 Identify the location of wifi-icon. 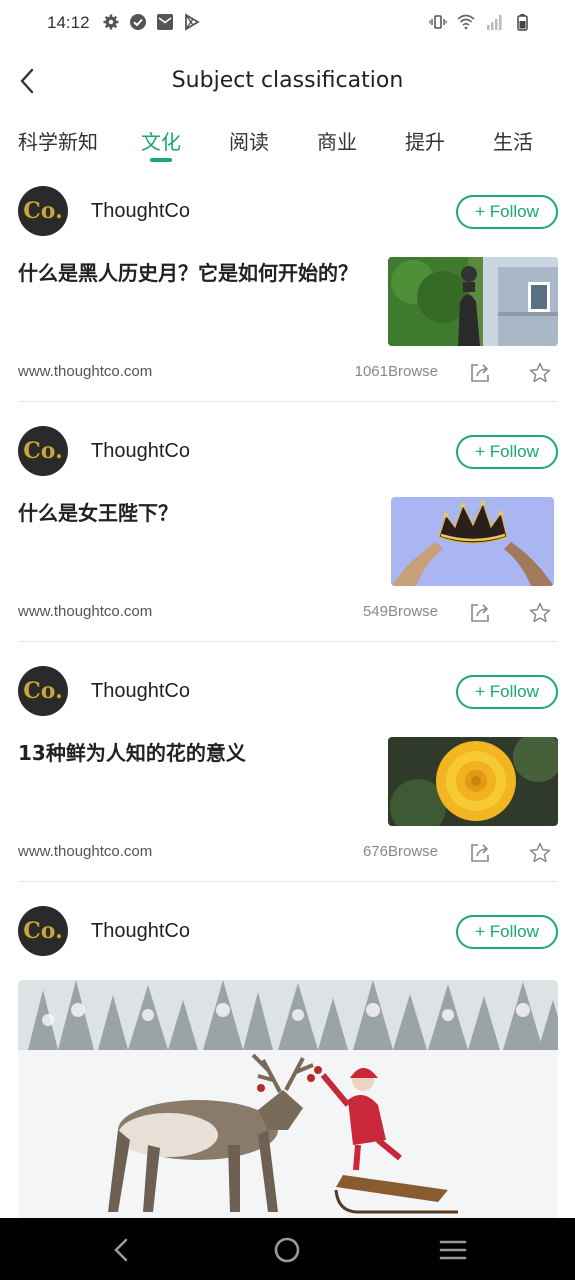
(466, 22).